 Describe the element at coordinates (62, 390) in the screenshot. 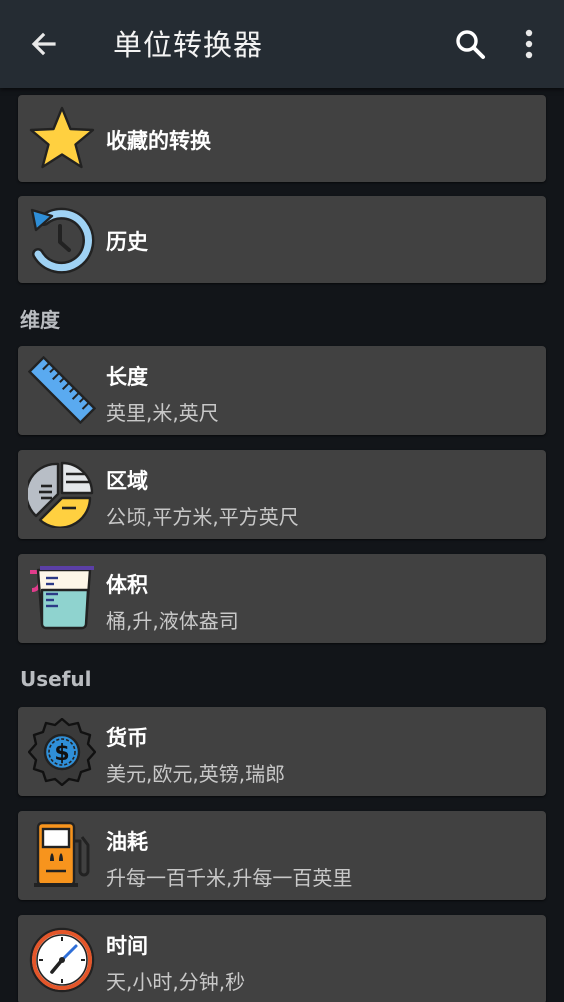

I see `ruler-icon` at that location.